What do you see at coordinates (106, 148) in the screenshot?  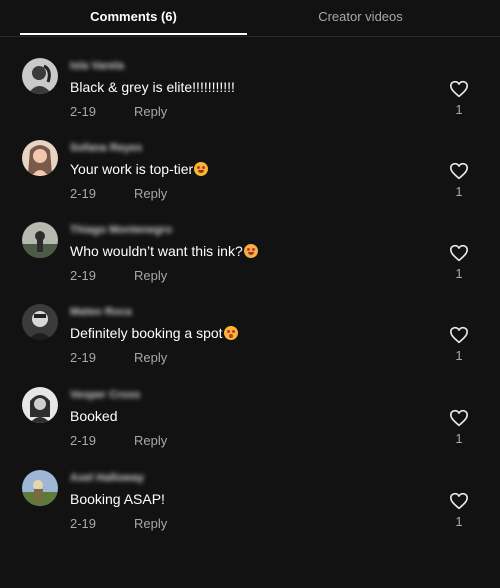 I see `username: Sofana Reyes` at bounding box center [106, 148].